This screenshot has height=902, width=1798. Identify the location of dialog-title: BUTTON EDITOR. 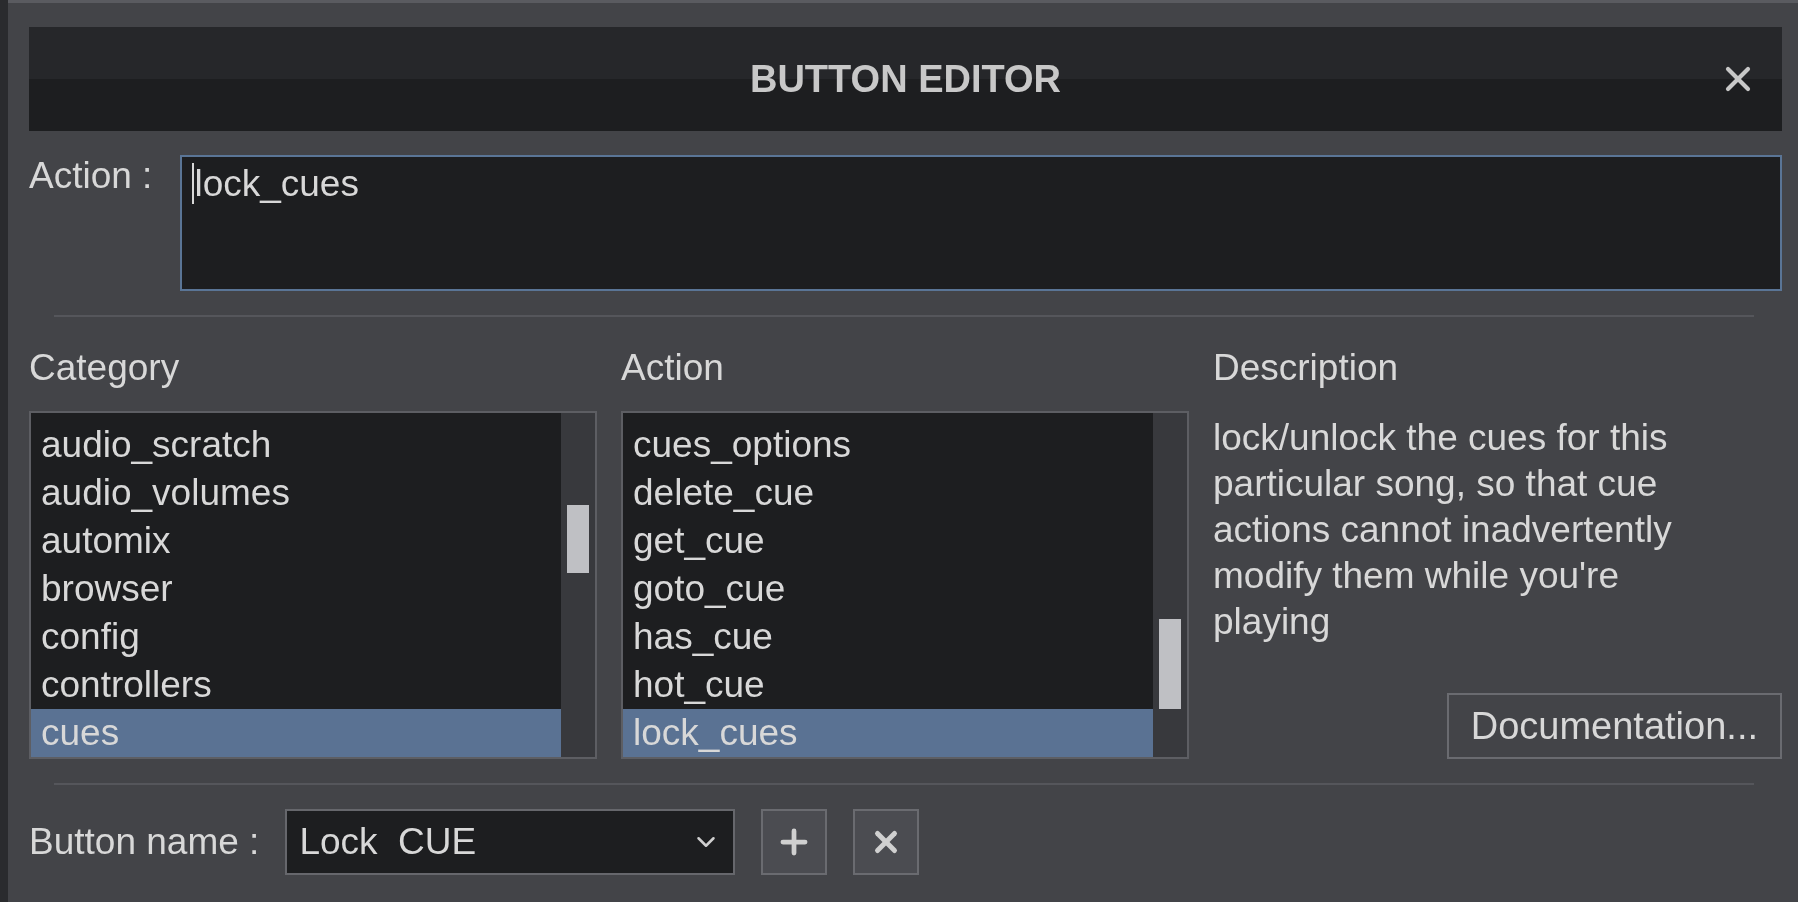
(905, 79).